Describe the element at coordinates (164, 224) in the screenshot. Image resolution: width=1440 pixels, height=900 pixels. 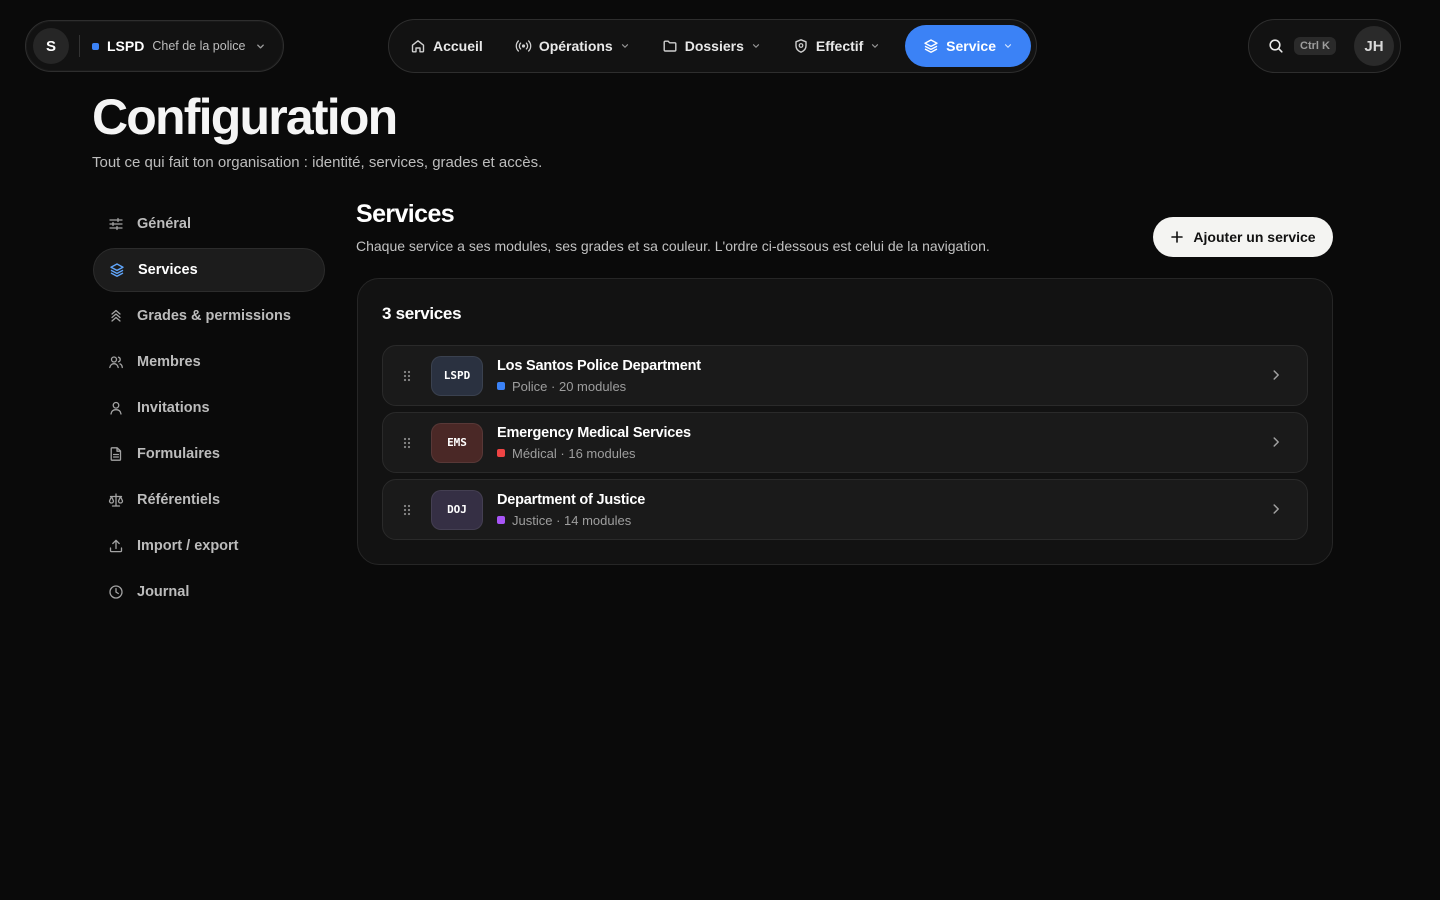
I see `sidebar-item-label: Général` at that location.